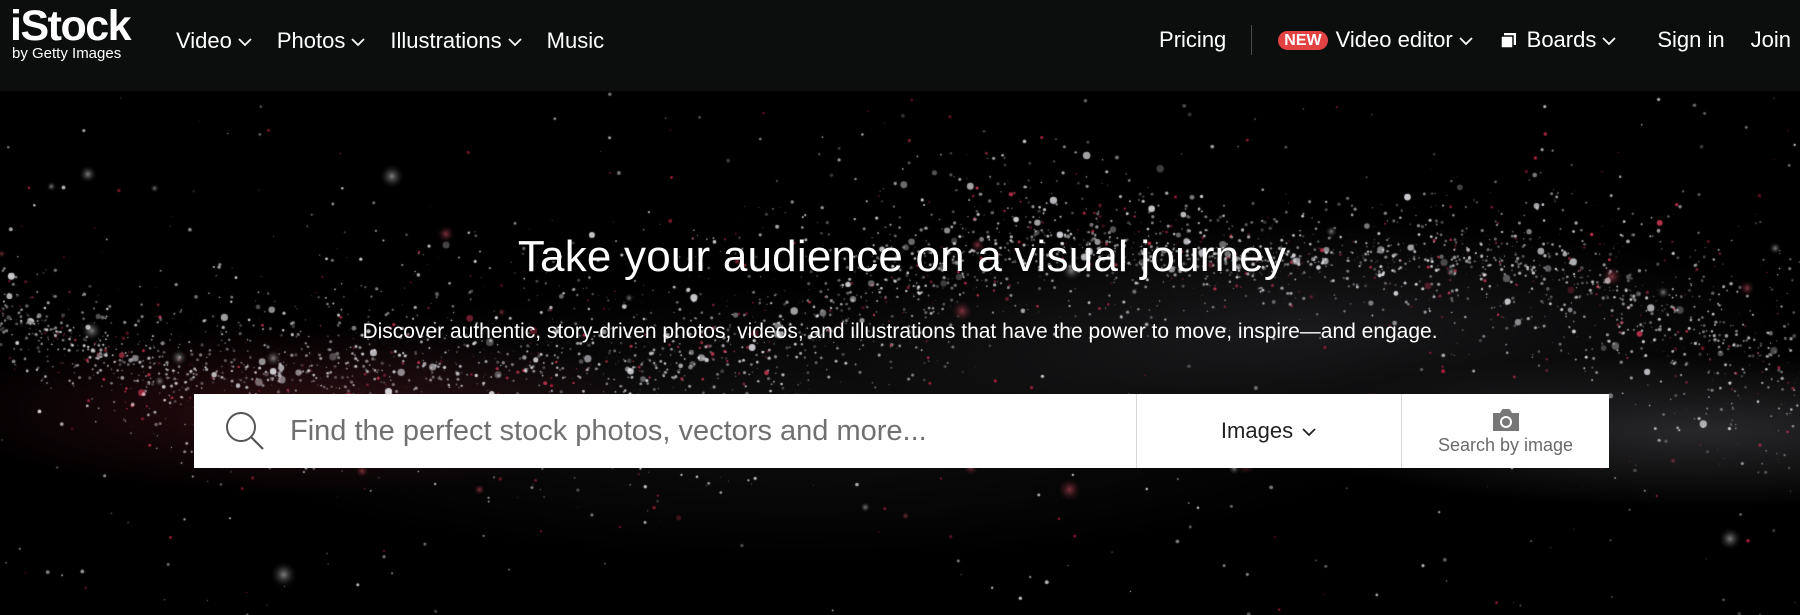 This screenshot has height=615, width=1800. I want to click on new-badge: NEW, so click(1303, 40).